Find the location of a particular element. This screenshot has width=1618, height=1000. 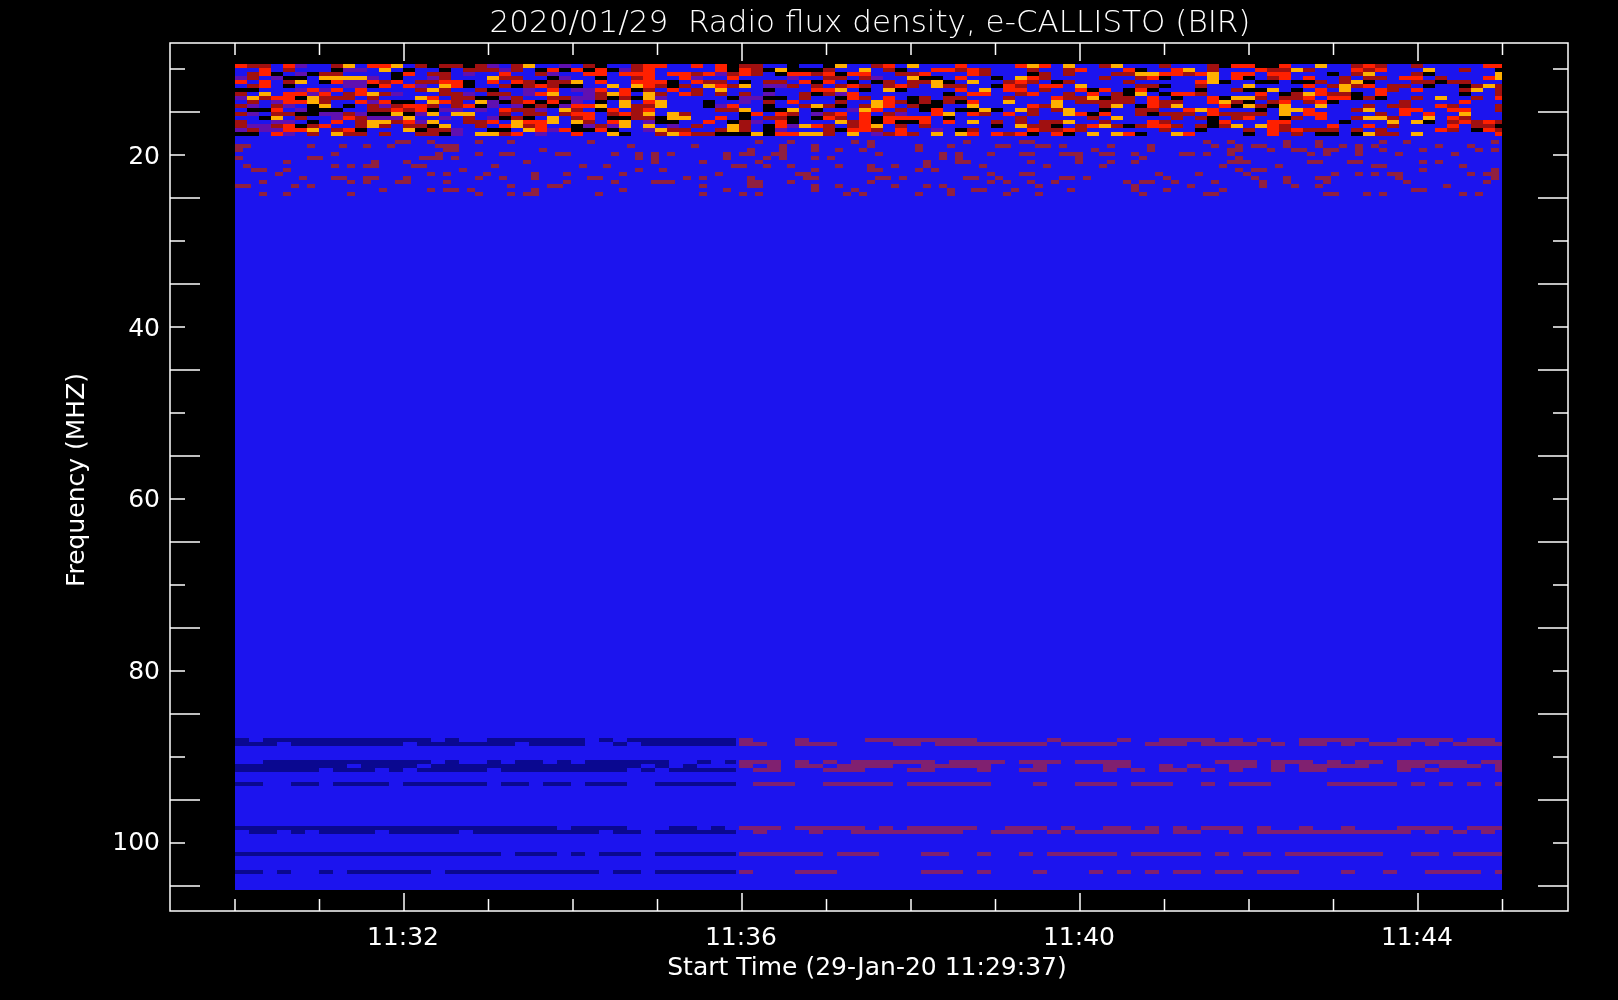

y-axis-label: Frequency (MHZ) is located at coordinates (75, 480).